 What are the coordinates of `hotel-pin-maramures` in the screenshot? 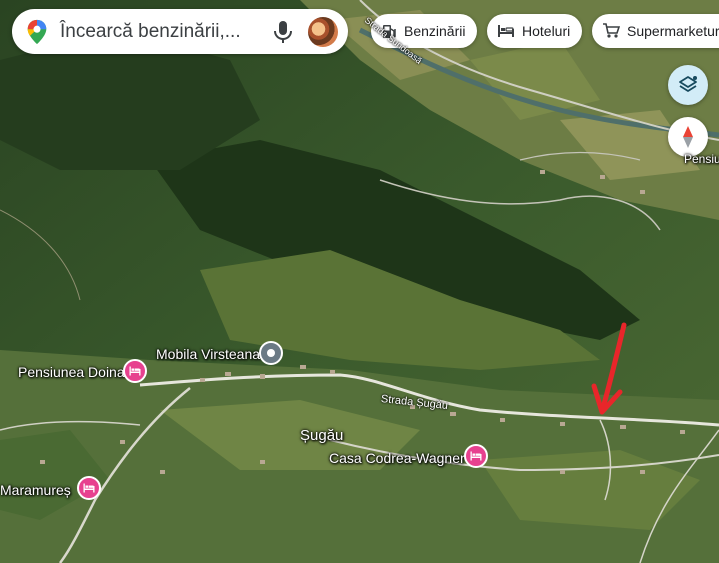 It's located at (89, 488).